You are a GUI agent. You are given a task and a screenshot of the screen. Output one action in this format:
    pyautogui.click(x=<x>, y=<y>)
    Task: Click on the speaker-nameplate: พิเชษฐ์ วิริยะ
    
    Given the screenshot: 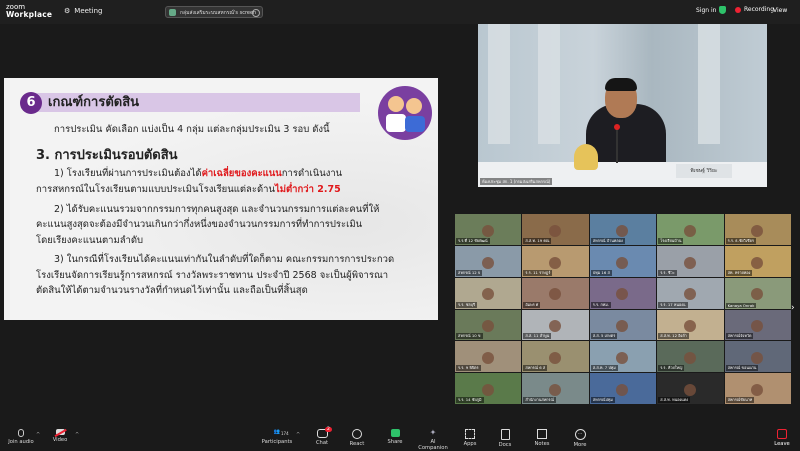 What is the action you would take?
    pyautogui.click(x=704, y=171)
    